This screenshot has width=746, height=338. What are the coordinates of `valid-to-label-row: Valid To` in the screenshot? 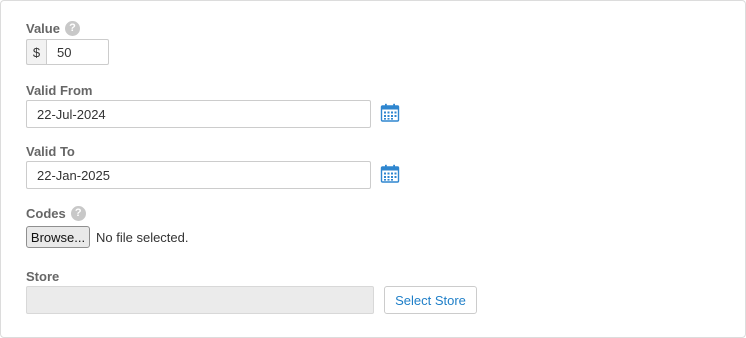 It's located at (50, 151).